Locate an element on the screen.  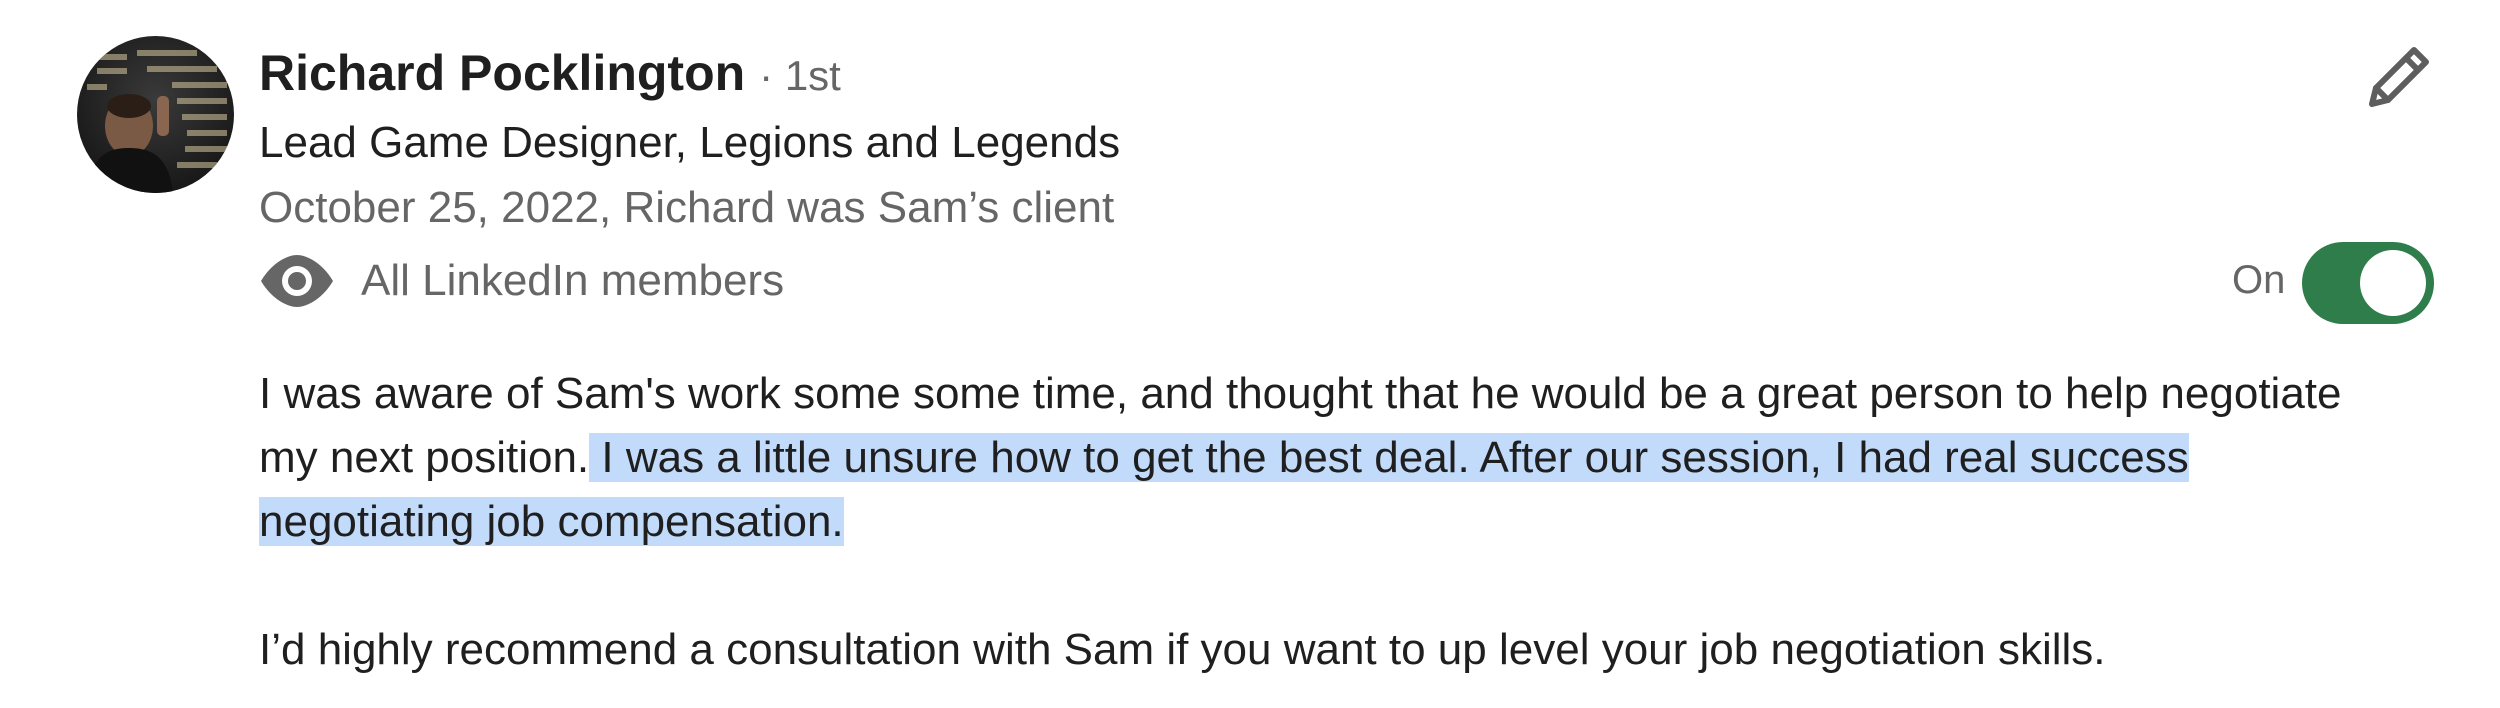
visibility-row: All LinkedIn members is located at coordinates (521, 281).